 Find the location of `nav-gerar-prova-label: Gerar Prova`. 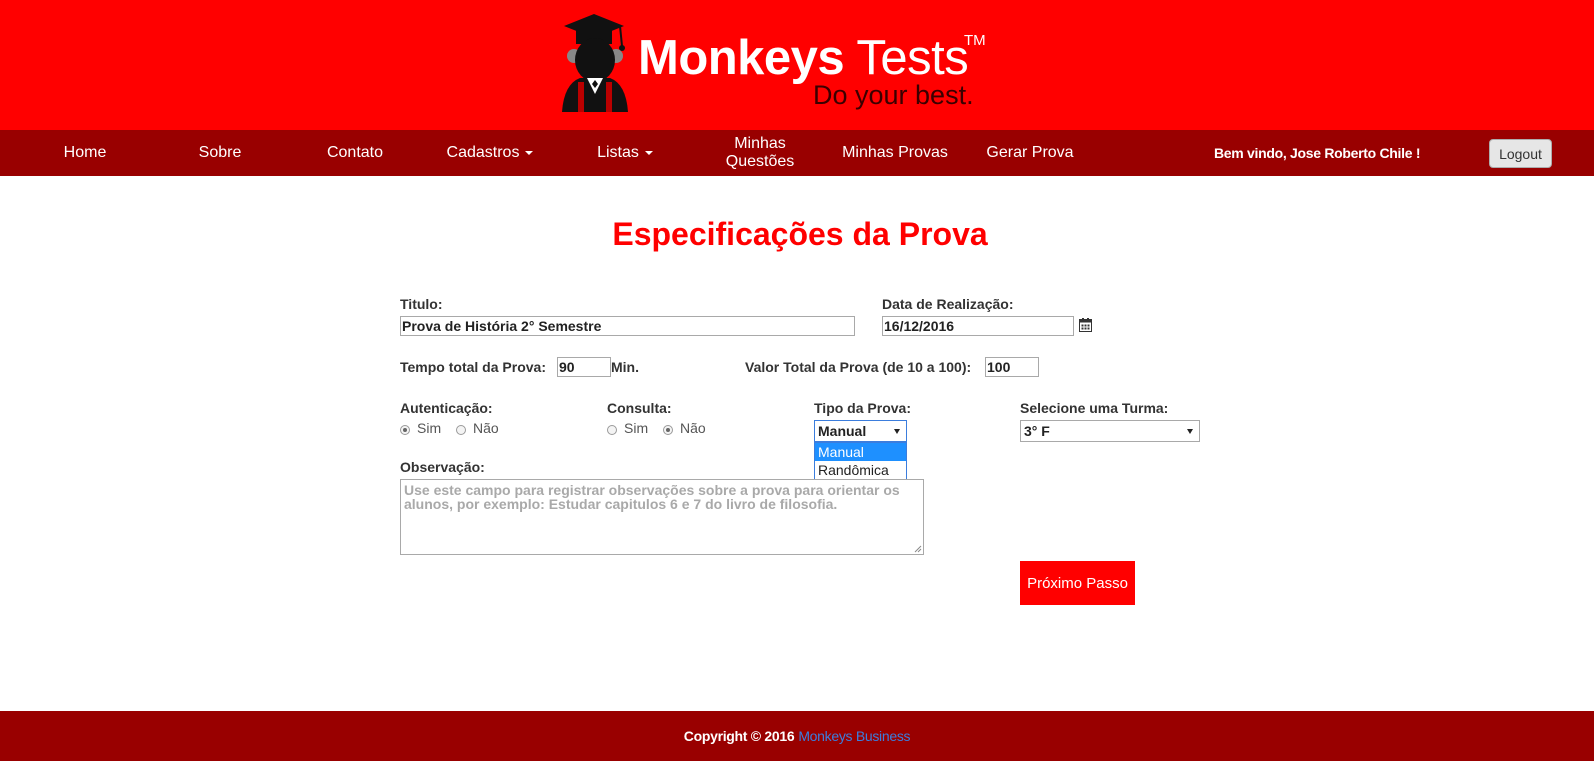

nav-gerar-prova-label: Gerar Prova is located at coordinates (1030, 152).